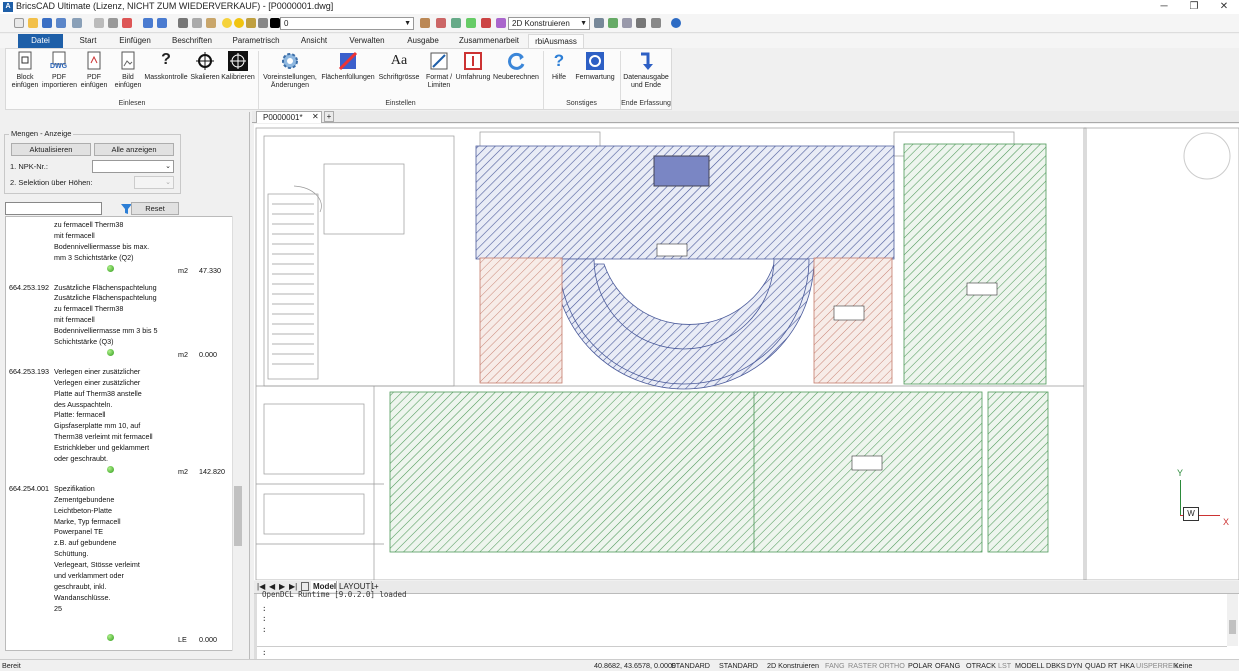 The image size is (1239, 671). What do you see at coordinates (289, 117) in the screenshot?
I see `document-tab: P0000001* ✕` at bounding box center [289, 117].